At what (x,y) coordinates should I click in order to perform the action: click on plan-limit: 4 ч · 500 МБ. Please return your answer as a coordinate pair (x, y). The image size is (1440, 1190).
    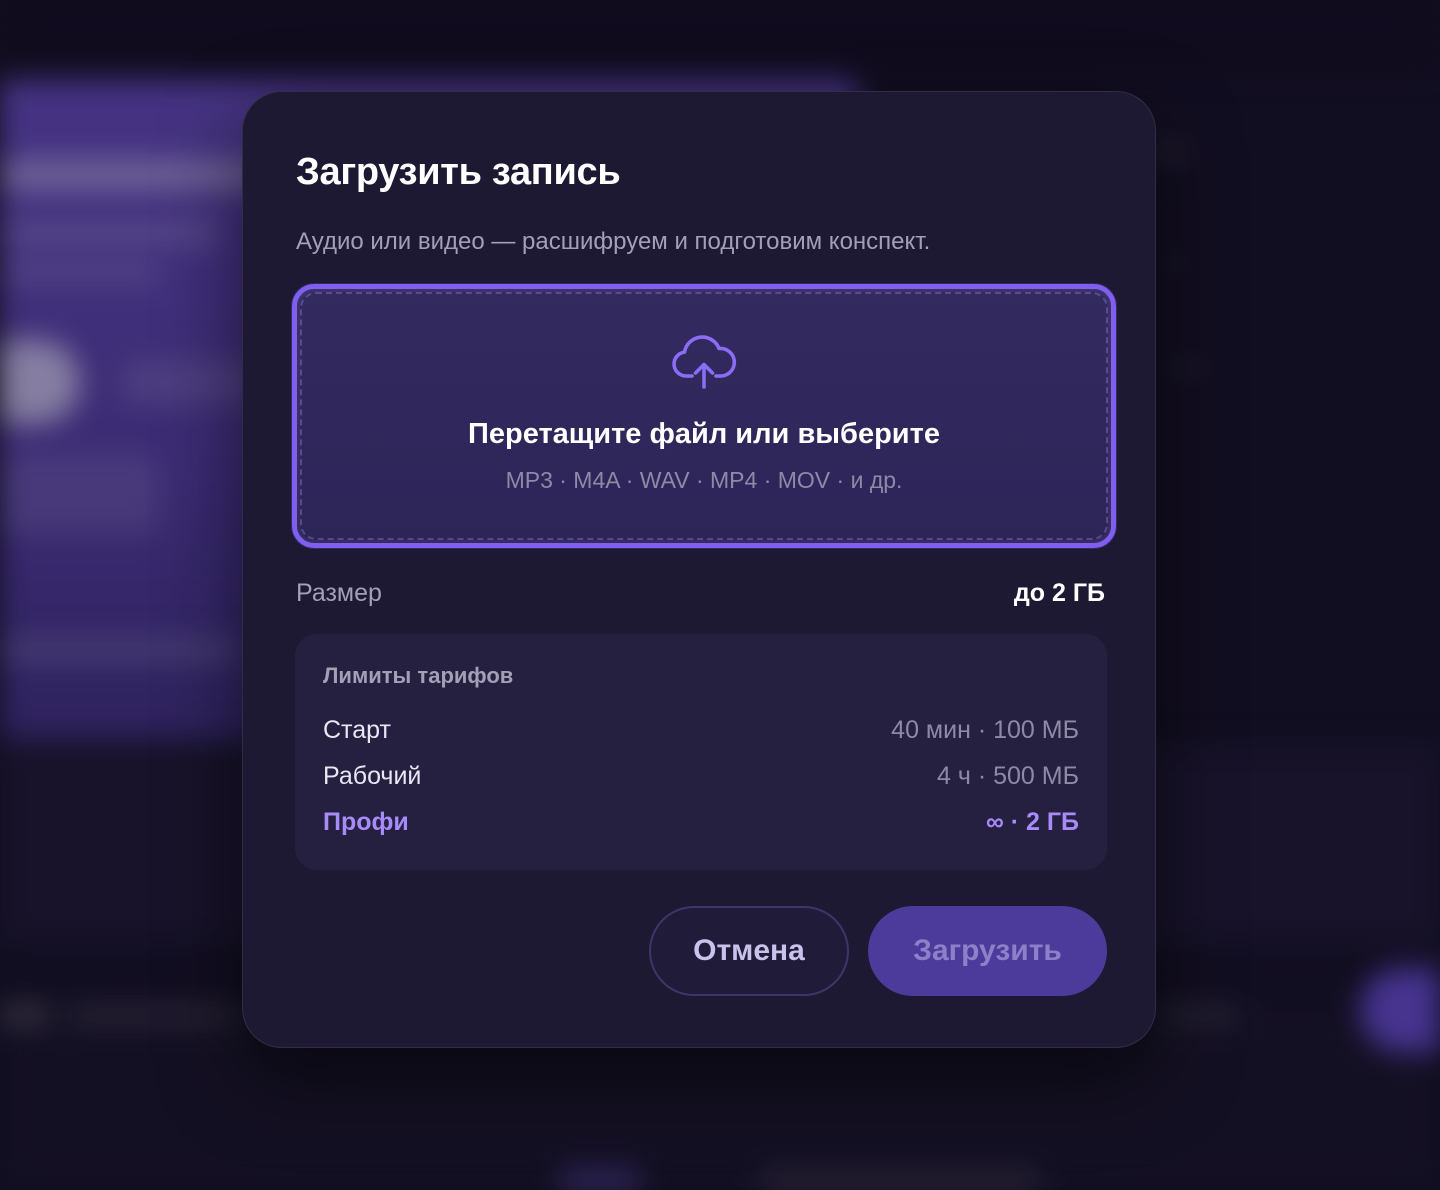
    Looking at the image, I should click on (1008, 776).